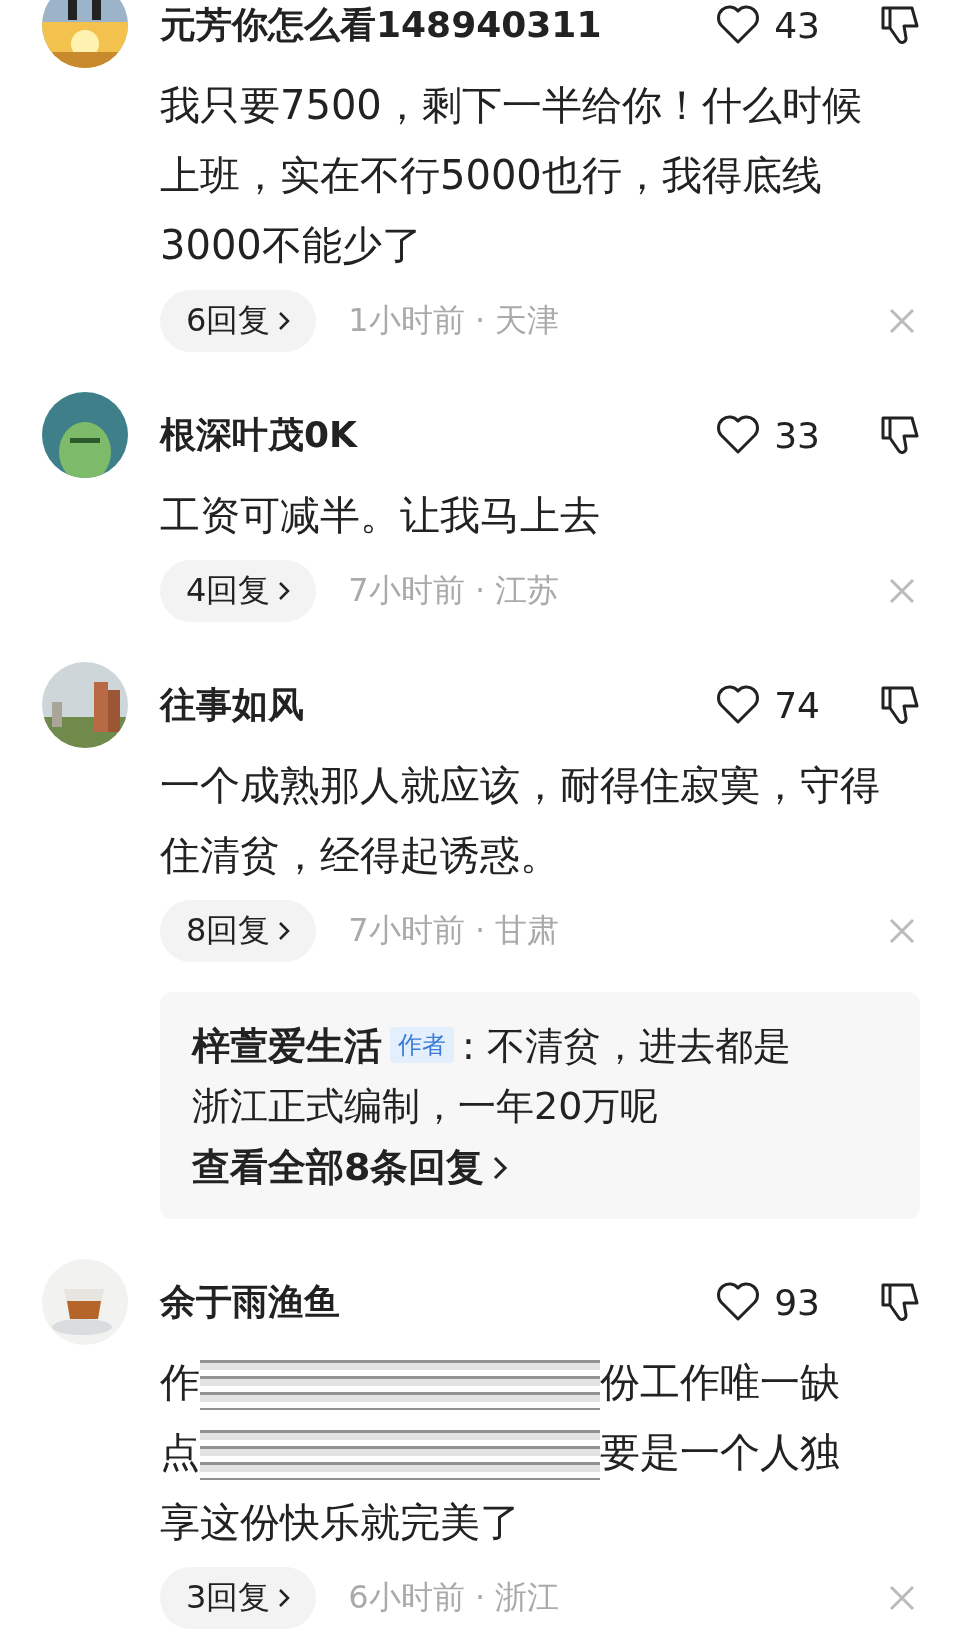  Describe the element at coordinates (238, 321) in the screenshot. I see `replies-button: 6回复` at that location.